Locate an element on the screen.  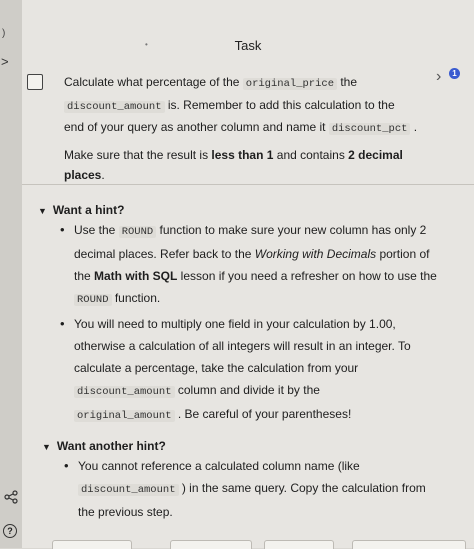
hint-toggle: ▼ Want another hint? is located at coordinates (104, 446).